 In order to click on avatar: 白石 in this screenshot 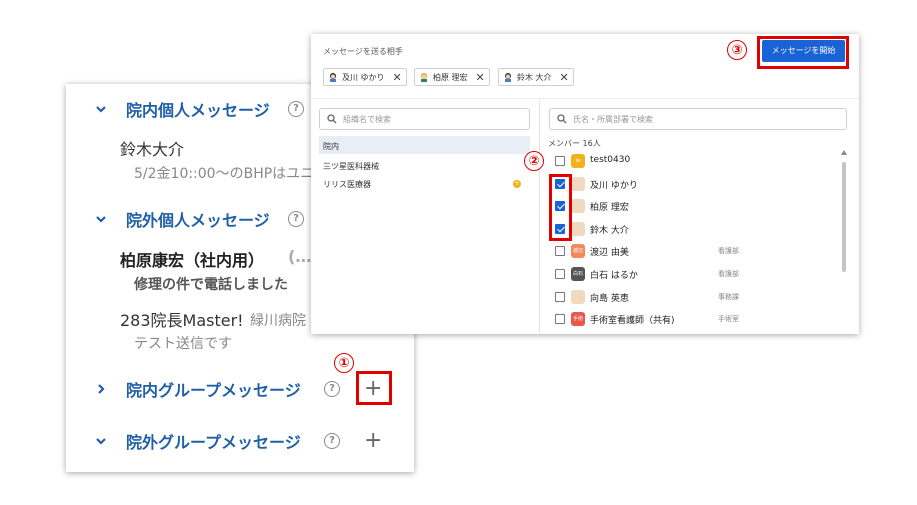, I will do `click(578, 274)`.